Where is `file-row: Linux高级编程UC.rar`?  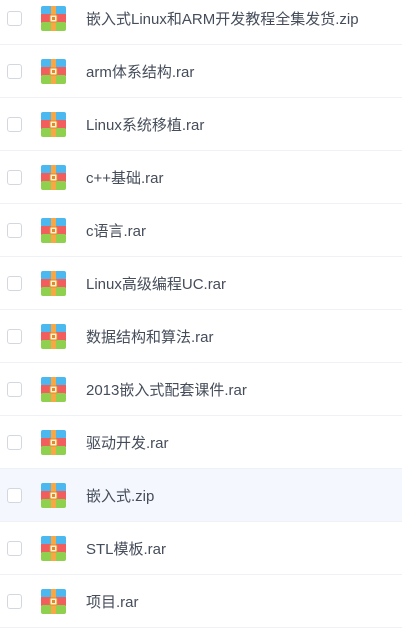 file-row: Linux高级编程UC.rar is located at coordinates (201, 283).